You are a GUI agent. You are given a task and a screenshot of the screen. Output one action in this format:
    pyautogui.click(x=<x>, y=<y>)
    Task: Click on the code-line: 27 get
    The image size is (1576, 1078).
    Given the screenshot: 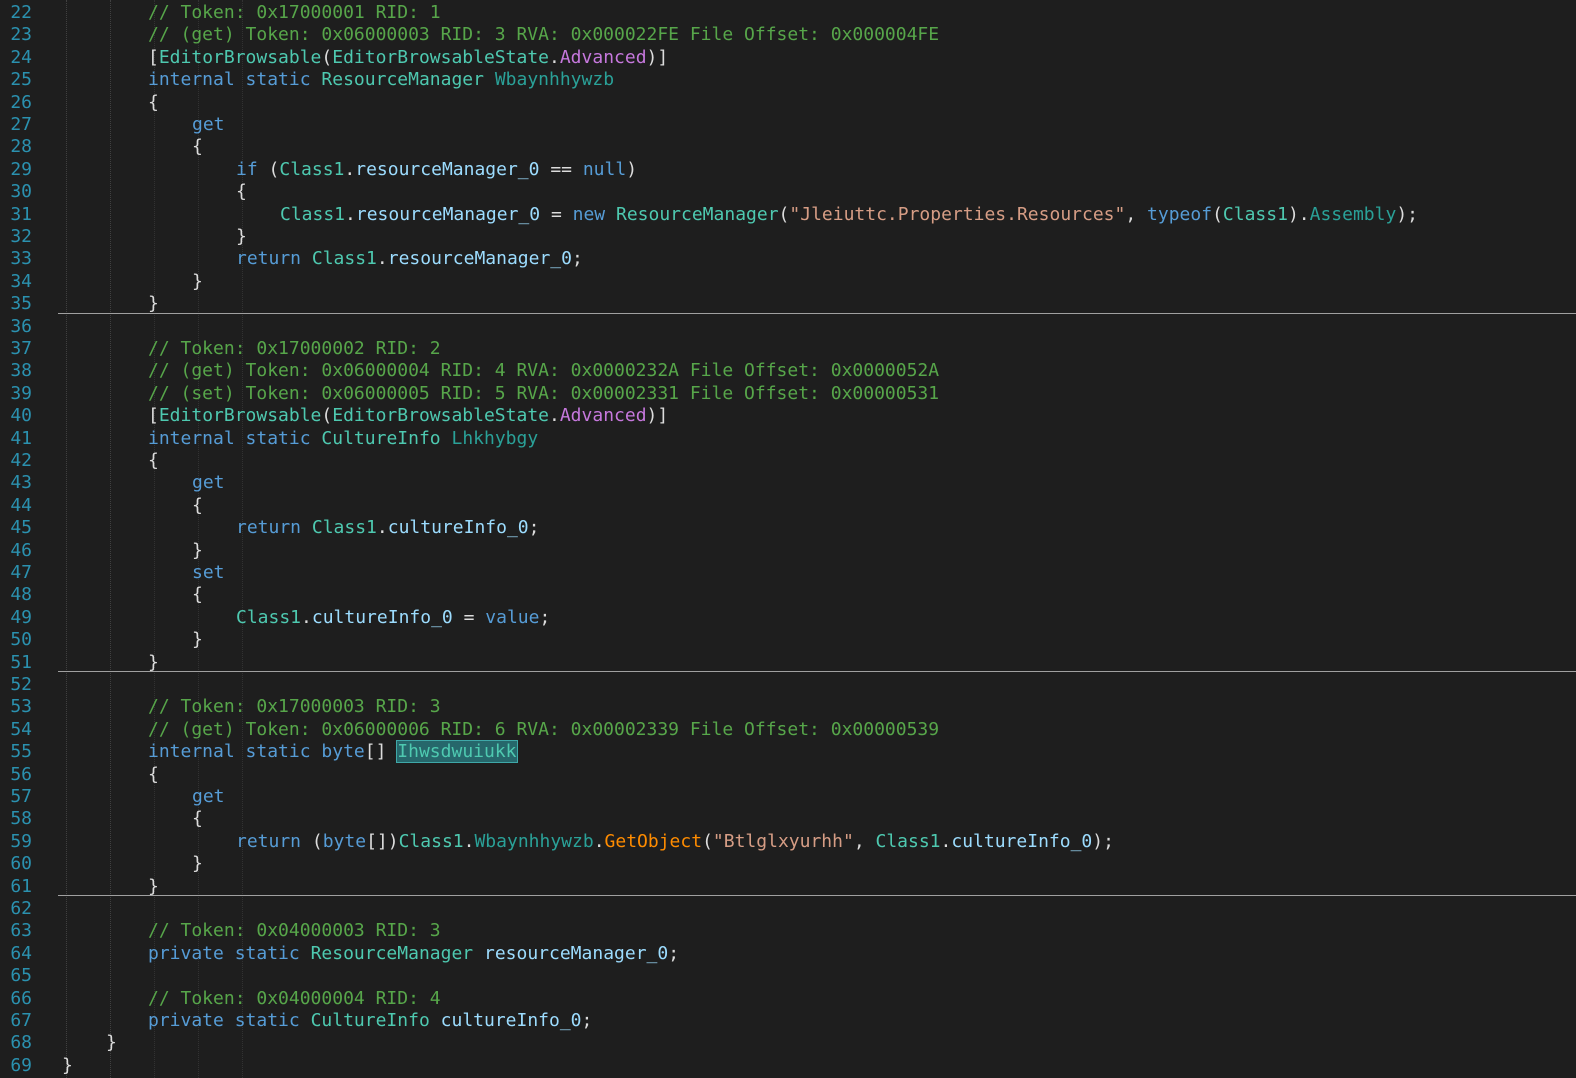 What is the action you would take?
    pyautogui.click(x=788, y=125)
    